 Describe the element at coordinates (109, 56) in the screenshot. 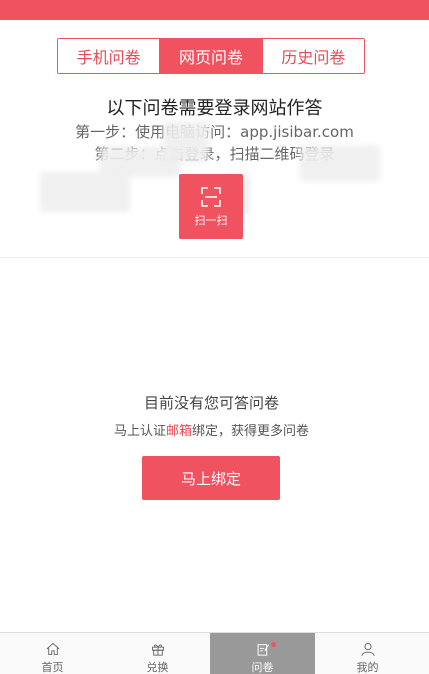

I see `tab-mobile-survey: 手机问卷` at that location.